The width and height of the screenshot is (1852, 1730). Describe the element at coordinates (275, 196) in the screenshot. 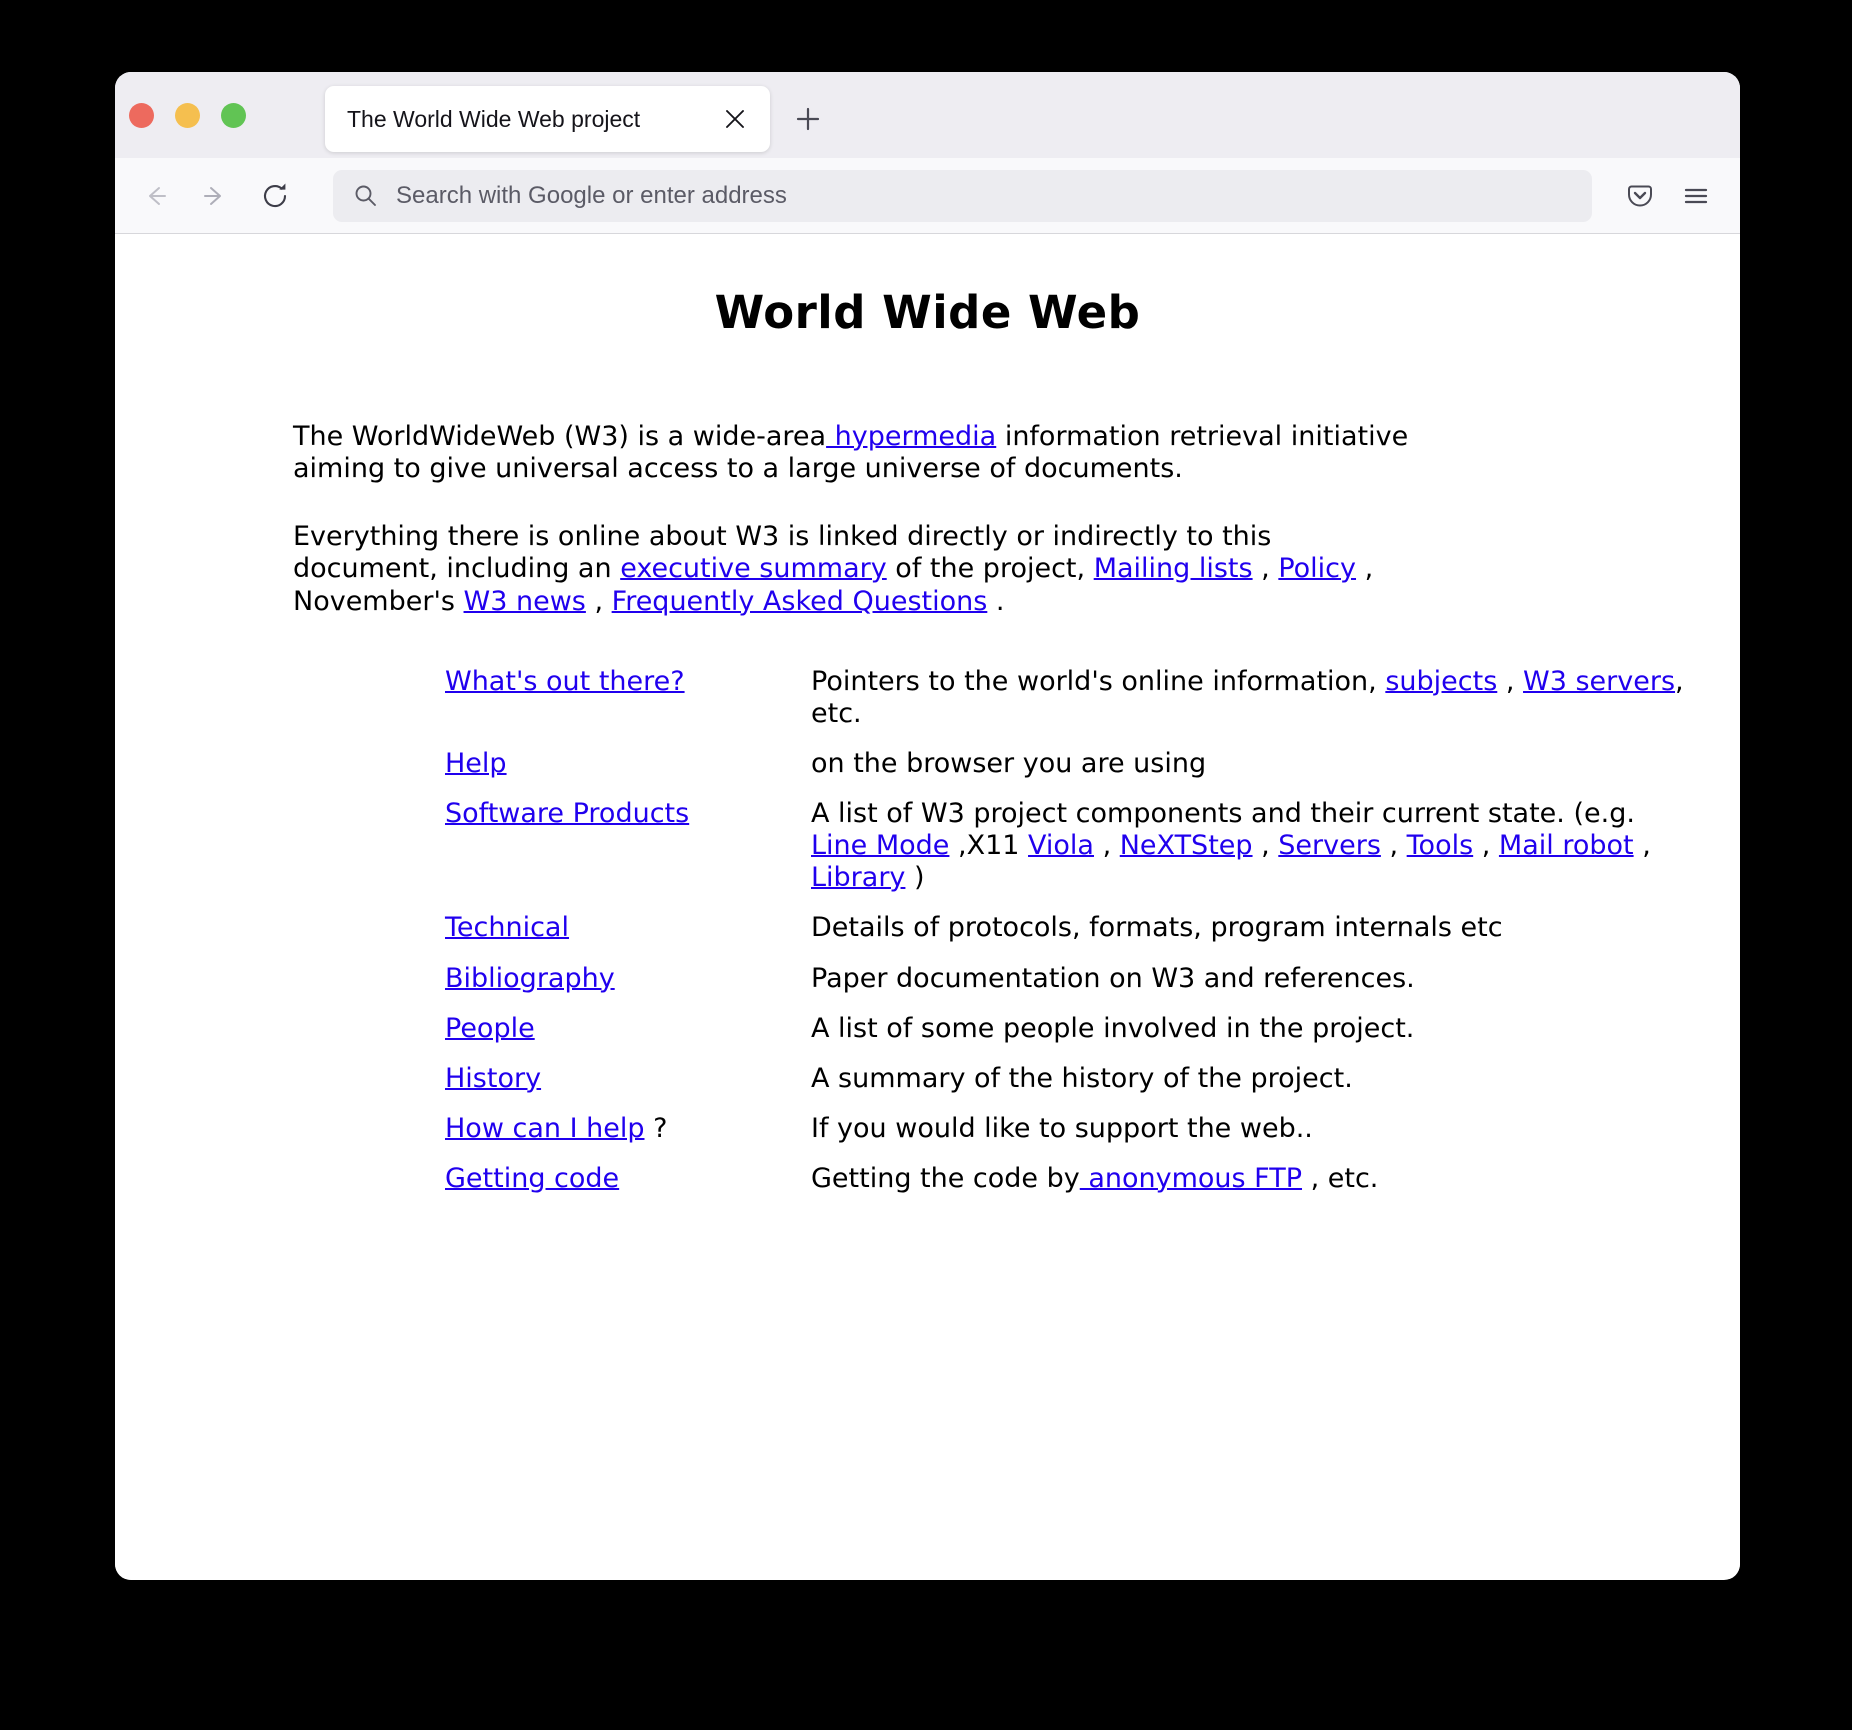

I see `reload-button` at that location.